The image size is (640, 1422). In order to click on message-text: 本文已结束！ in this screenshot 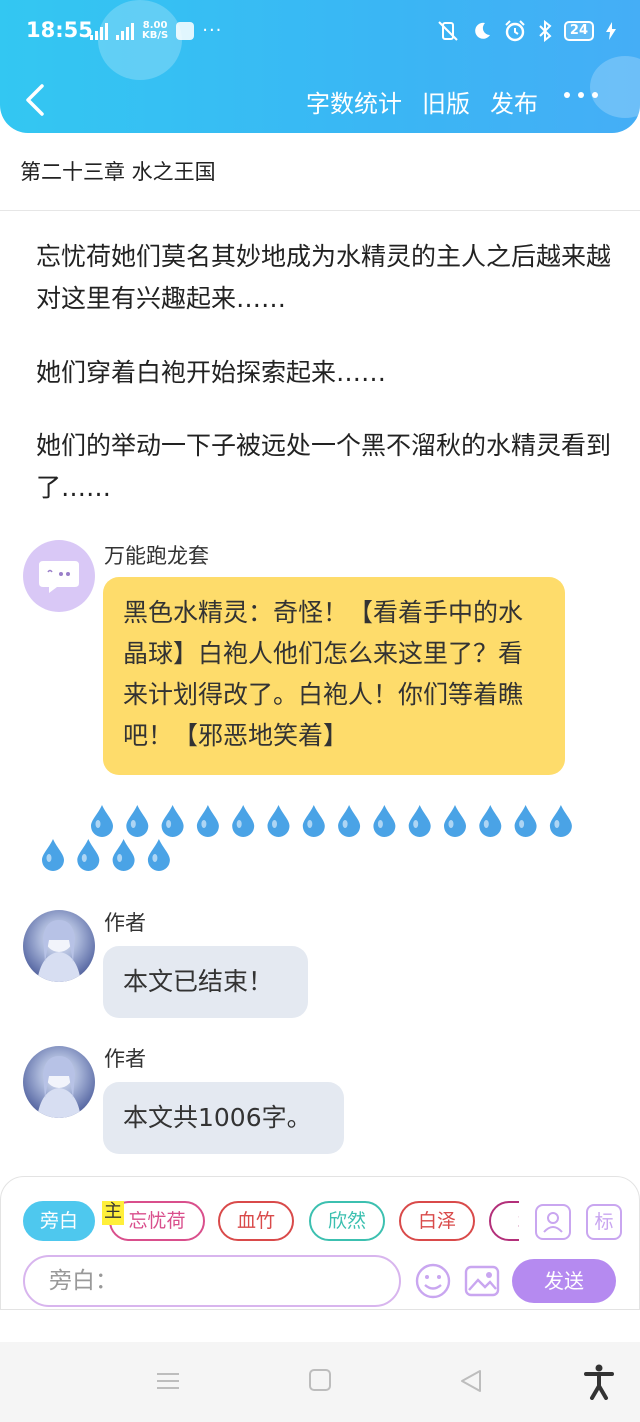, I will do `click(198, 981)`.